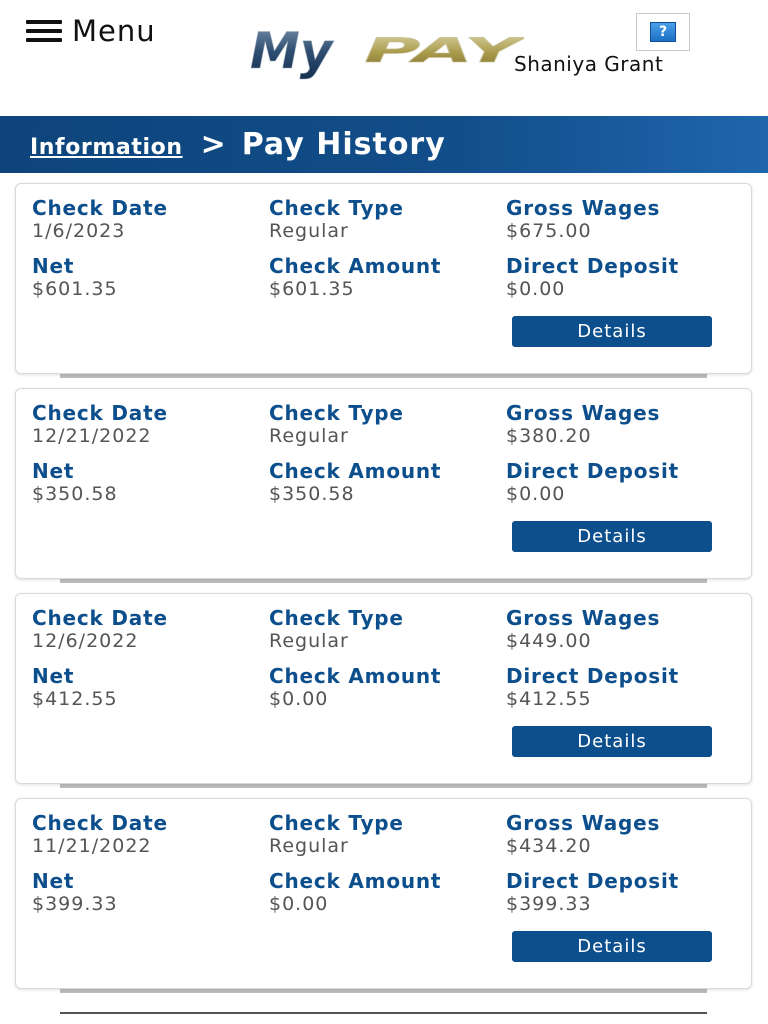 This screenshot has height=1024, width=768. I want to click on check-amount-field: Check Amount $601.35, so click(355, 277).